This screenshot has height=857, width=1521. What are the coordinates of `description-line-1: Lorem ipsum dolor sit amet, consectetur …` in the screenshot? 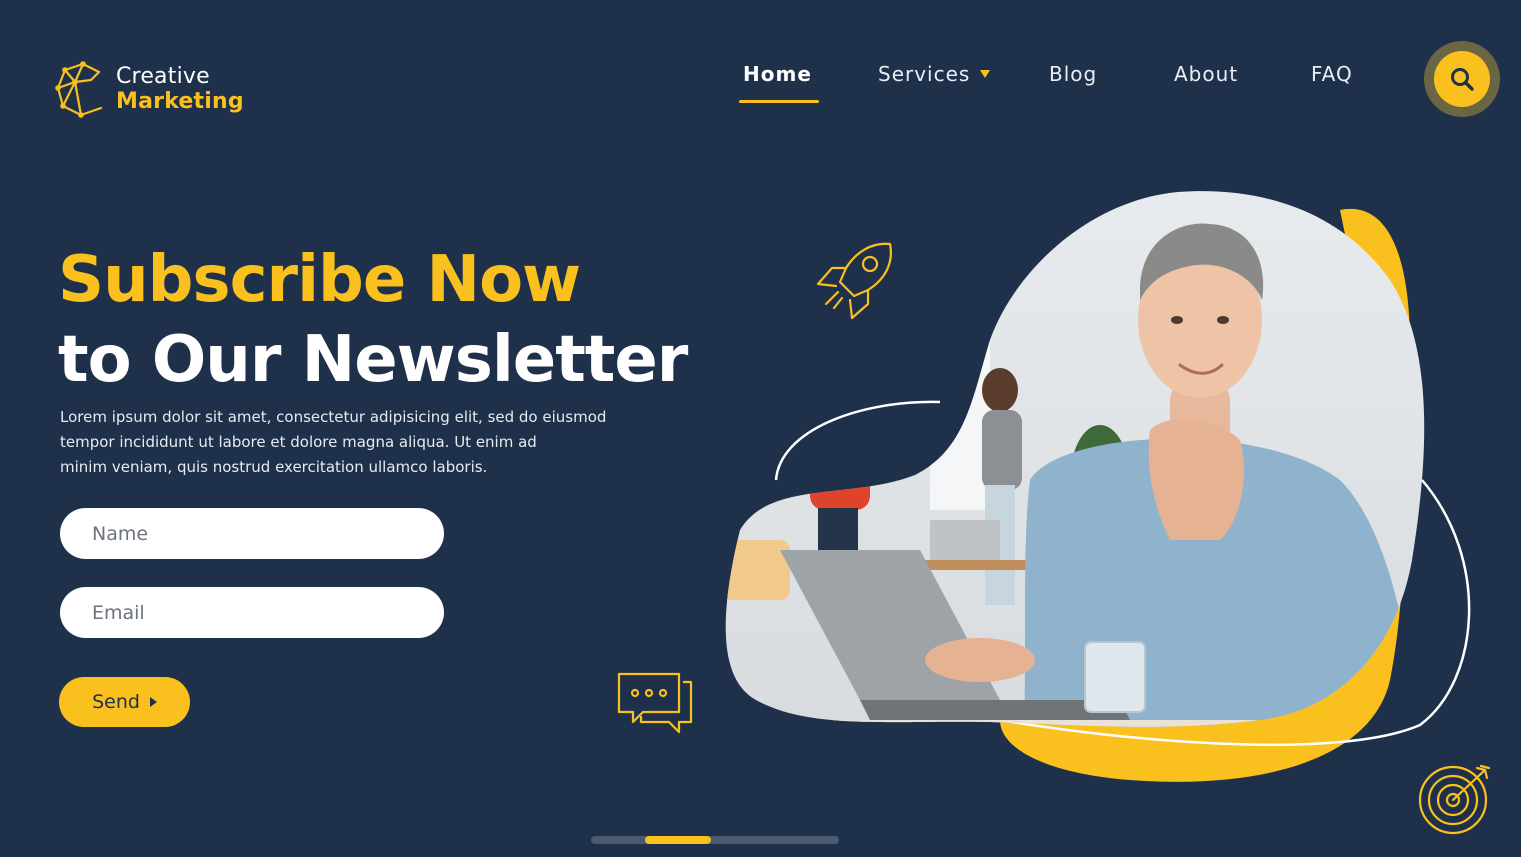 It's located at (333, 417).